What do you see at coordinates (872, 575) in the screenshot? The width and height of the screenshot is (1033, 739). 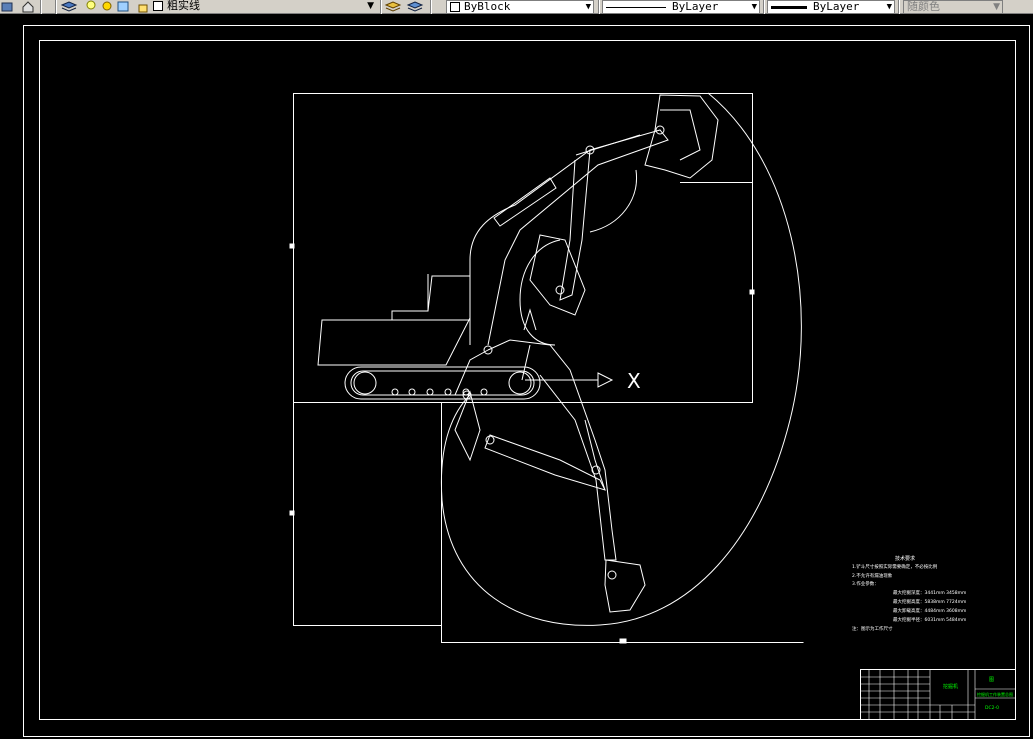 I see `tech-item: 2.不允许有漏油现象` at bounding box center [872, 575].